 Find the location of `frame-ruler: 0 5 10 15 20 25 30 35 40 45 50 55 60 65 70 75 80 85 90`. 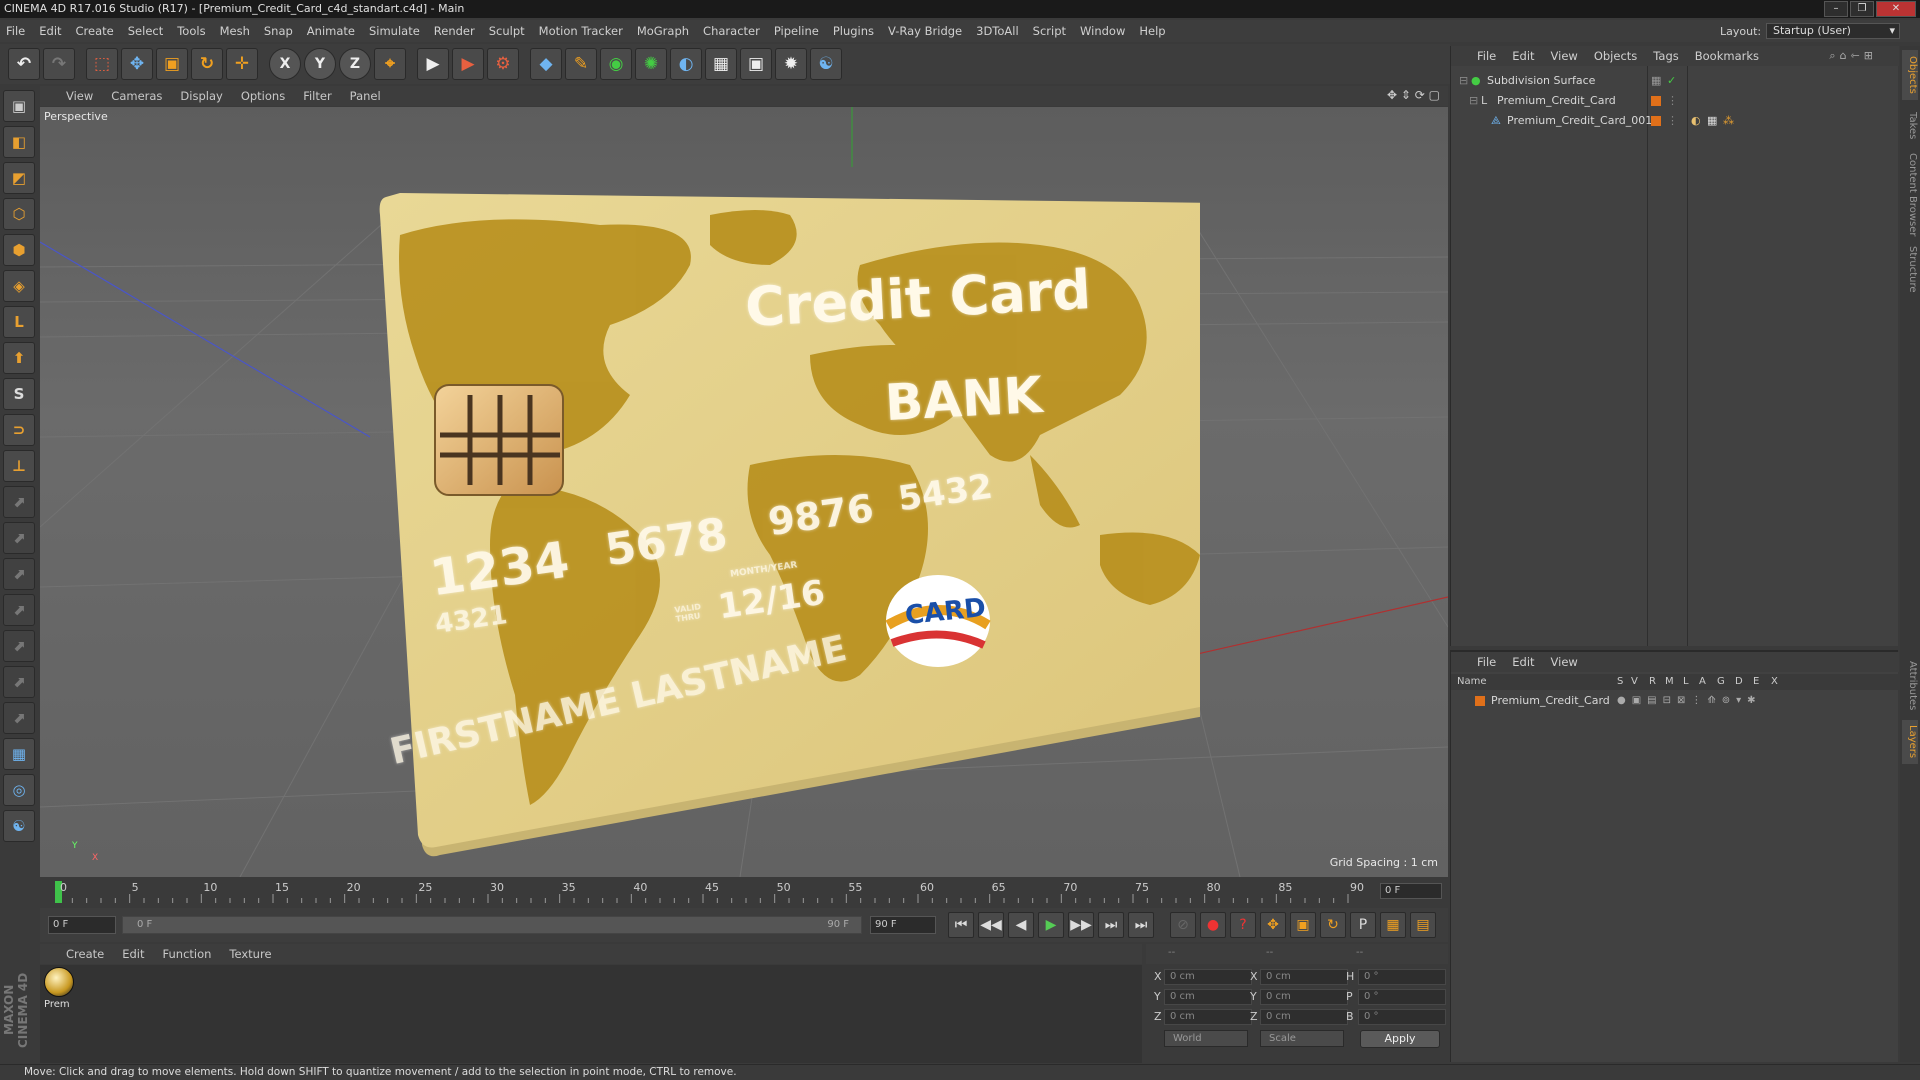

frame-ruler: 0 5 10 15 20 25 30 35 40 45 50 55 60 65 70 75 80 85 90 is located at coordinates (715, 892).